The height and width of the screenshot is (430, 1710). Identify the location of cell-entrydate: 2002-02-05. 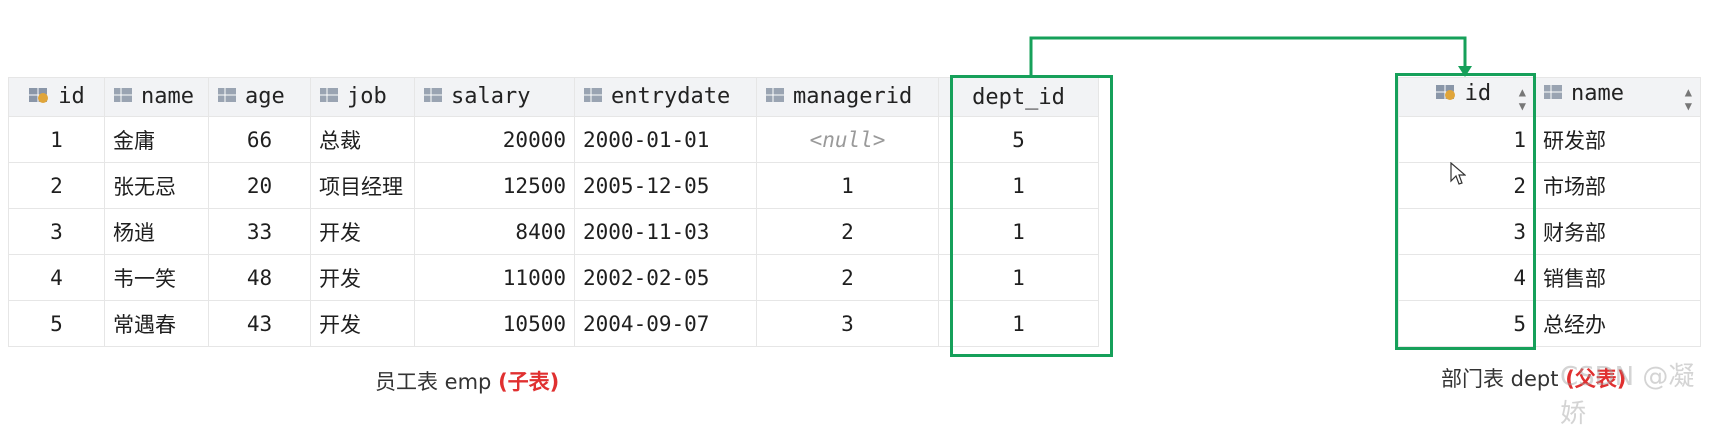
(665, 277).